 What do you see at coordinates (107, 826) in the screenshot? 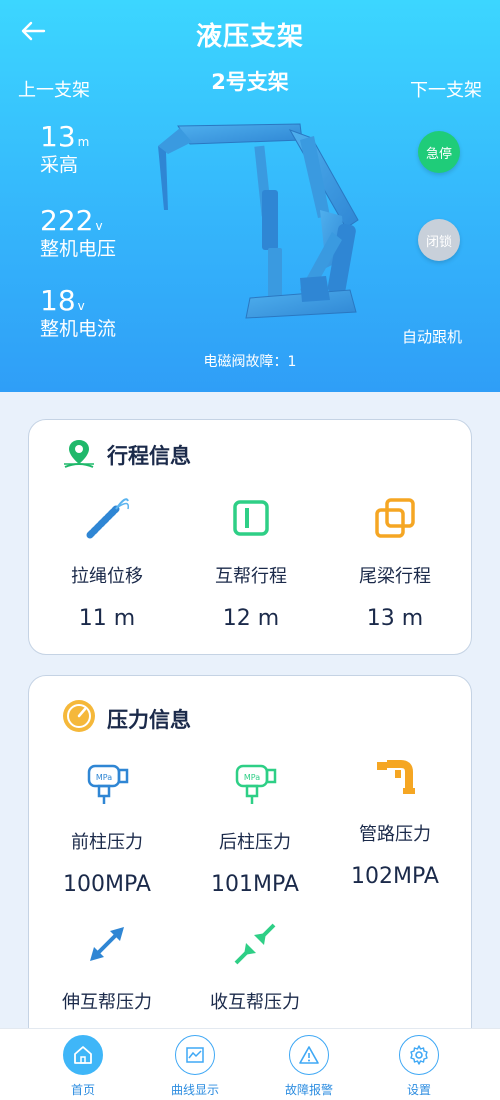
I see `pressure-item-front-column: MPa 前柱压力 100MPA` at bounding box center [107, 826].